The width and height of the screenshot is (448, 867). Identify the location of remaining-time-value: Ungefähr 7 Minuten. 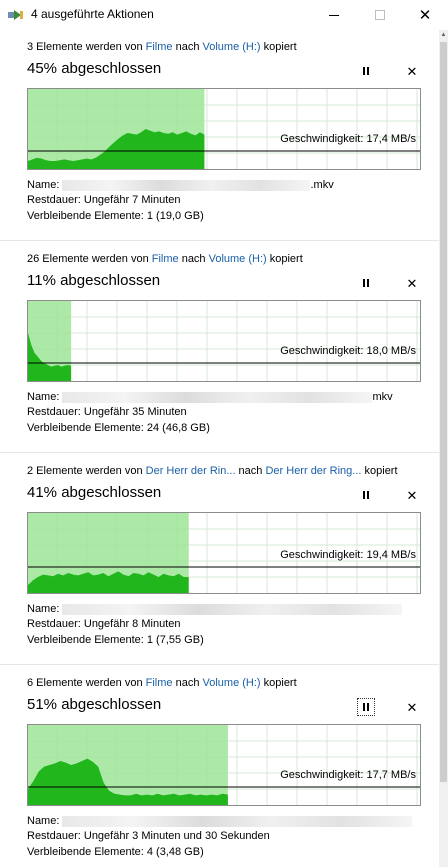
(132, 200).